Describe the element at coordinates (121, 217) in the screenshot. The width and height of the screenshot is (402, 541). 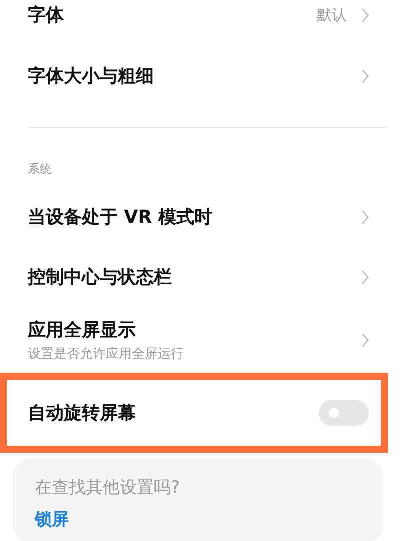
I see `row-title: 当设备处于 VR 模式时` at that location.